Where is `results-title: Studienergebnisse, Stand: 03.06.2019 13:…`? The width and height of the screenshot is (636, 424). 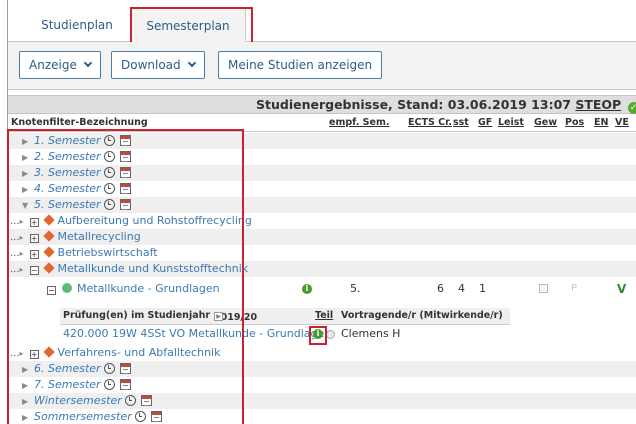
results-title: Studienergebnisse, Stand: 03.06.2019 13:… is located at coordinates (446, 105).